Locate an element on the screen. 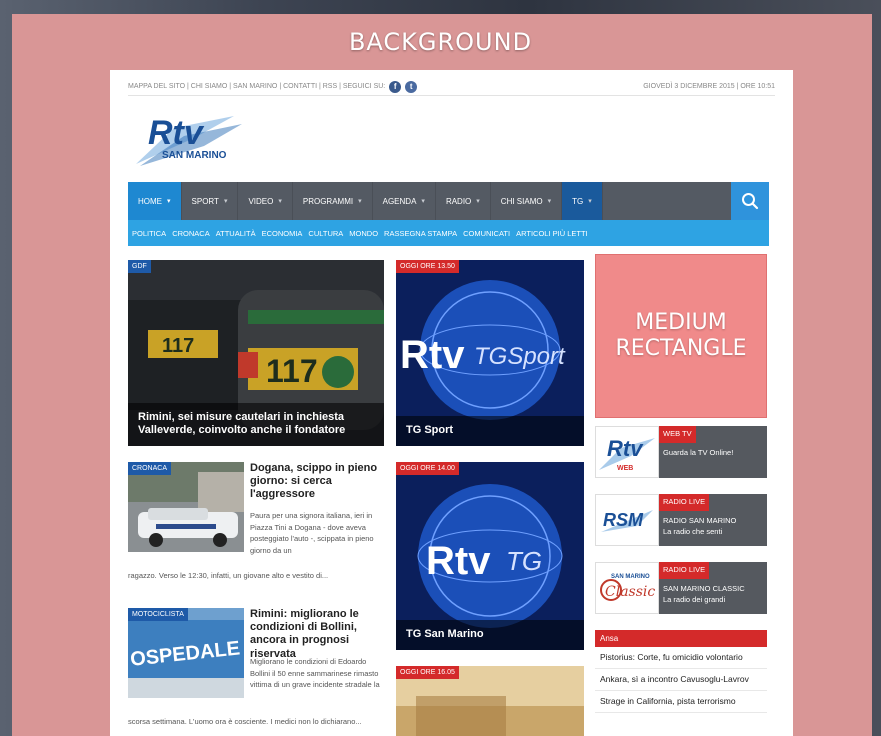 The image size is (881, 736). subnav-comunicati: COMUNICATI is located at coordinates (486, 233).